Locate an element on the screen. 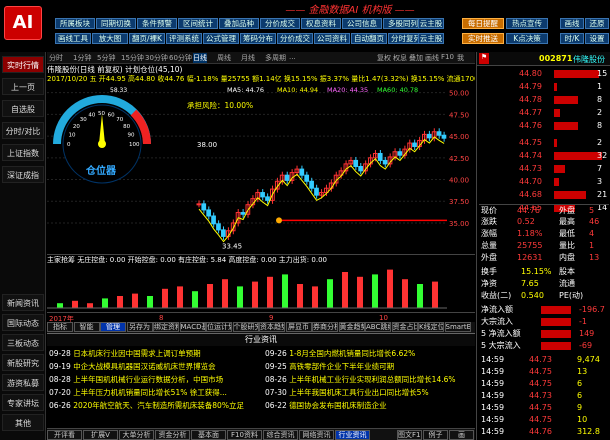 This screenshot has width=610, height=440. sidebar-item: 深证成指 is located at coordinates (23, 174).